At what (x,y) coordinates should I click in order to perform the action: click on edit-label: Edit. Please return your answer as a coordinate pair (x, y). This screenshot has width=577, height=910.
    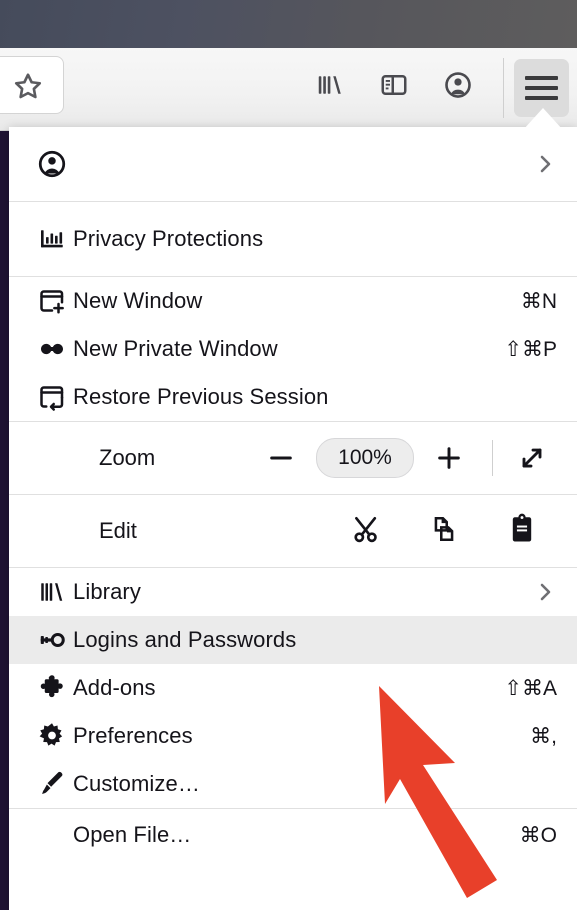
    Looking at the image, I should click on (118, 530).